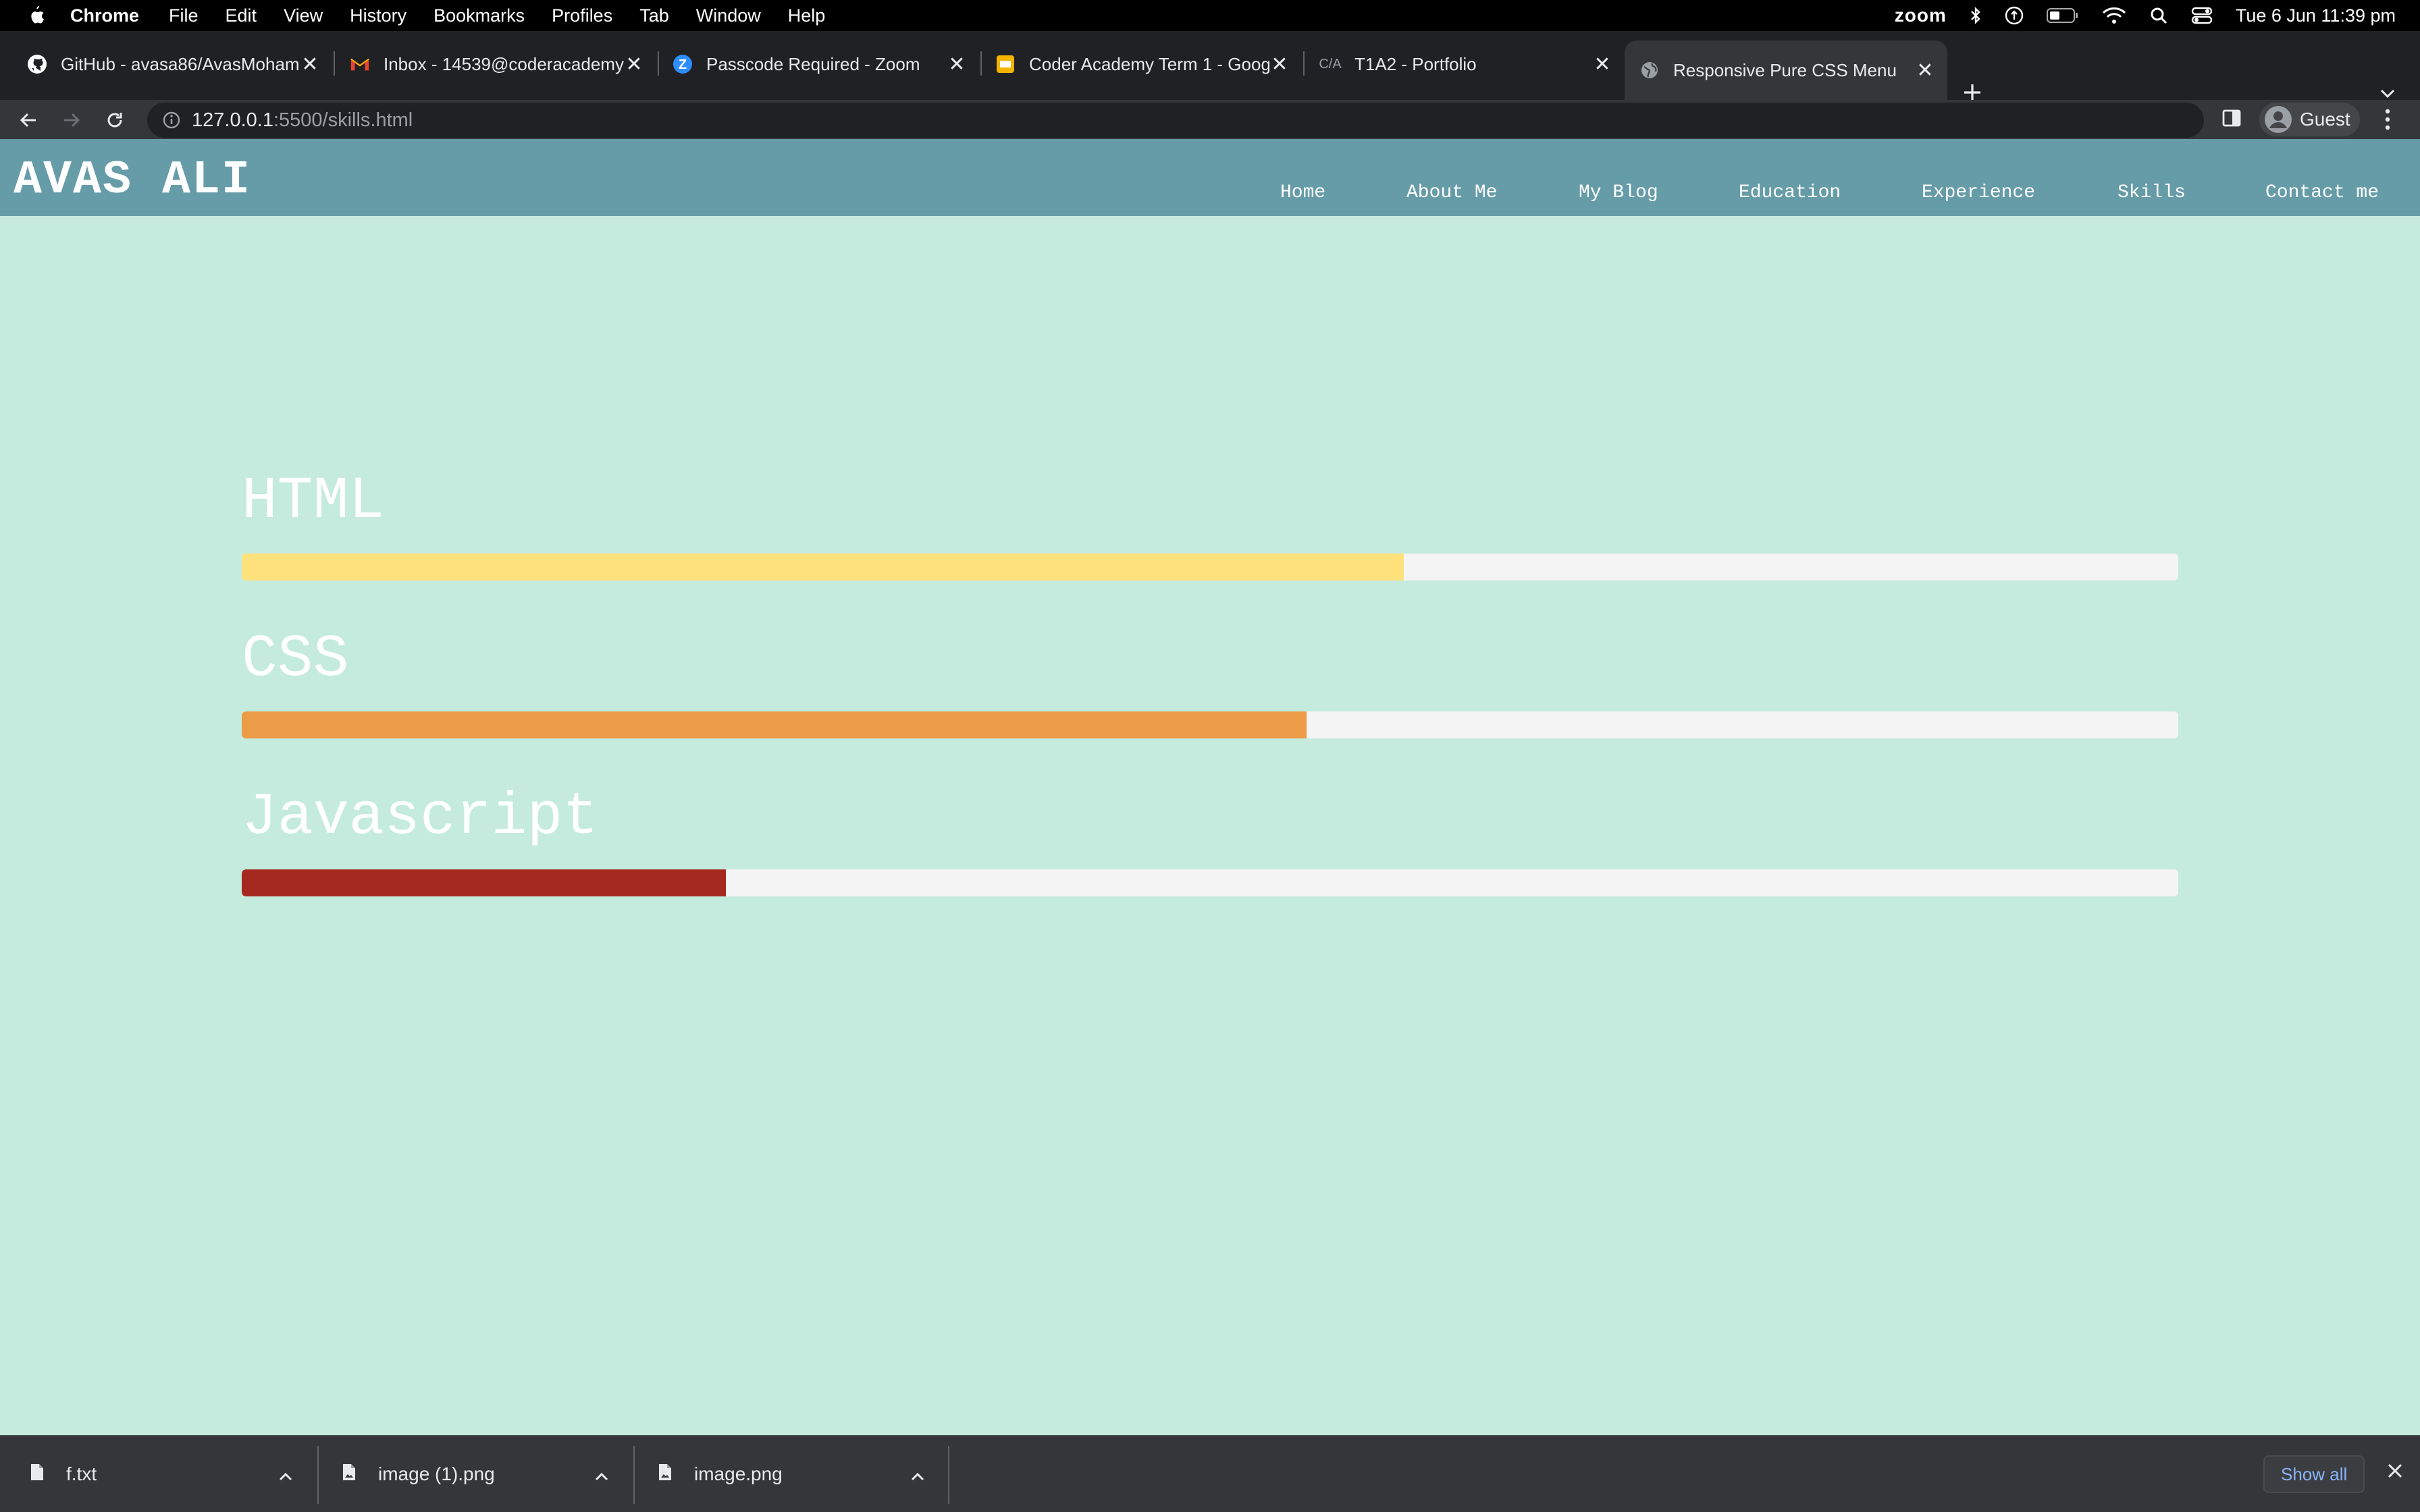 Image resolution: width=2420 pixels, height=1512 pixels. I want to click on nav-link-skills: Skills, so click(2152, 192).